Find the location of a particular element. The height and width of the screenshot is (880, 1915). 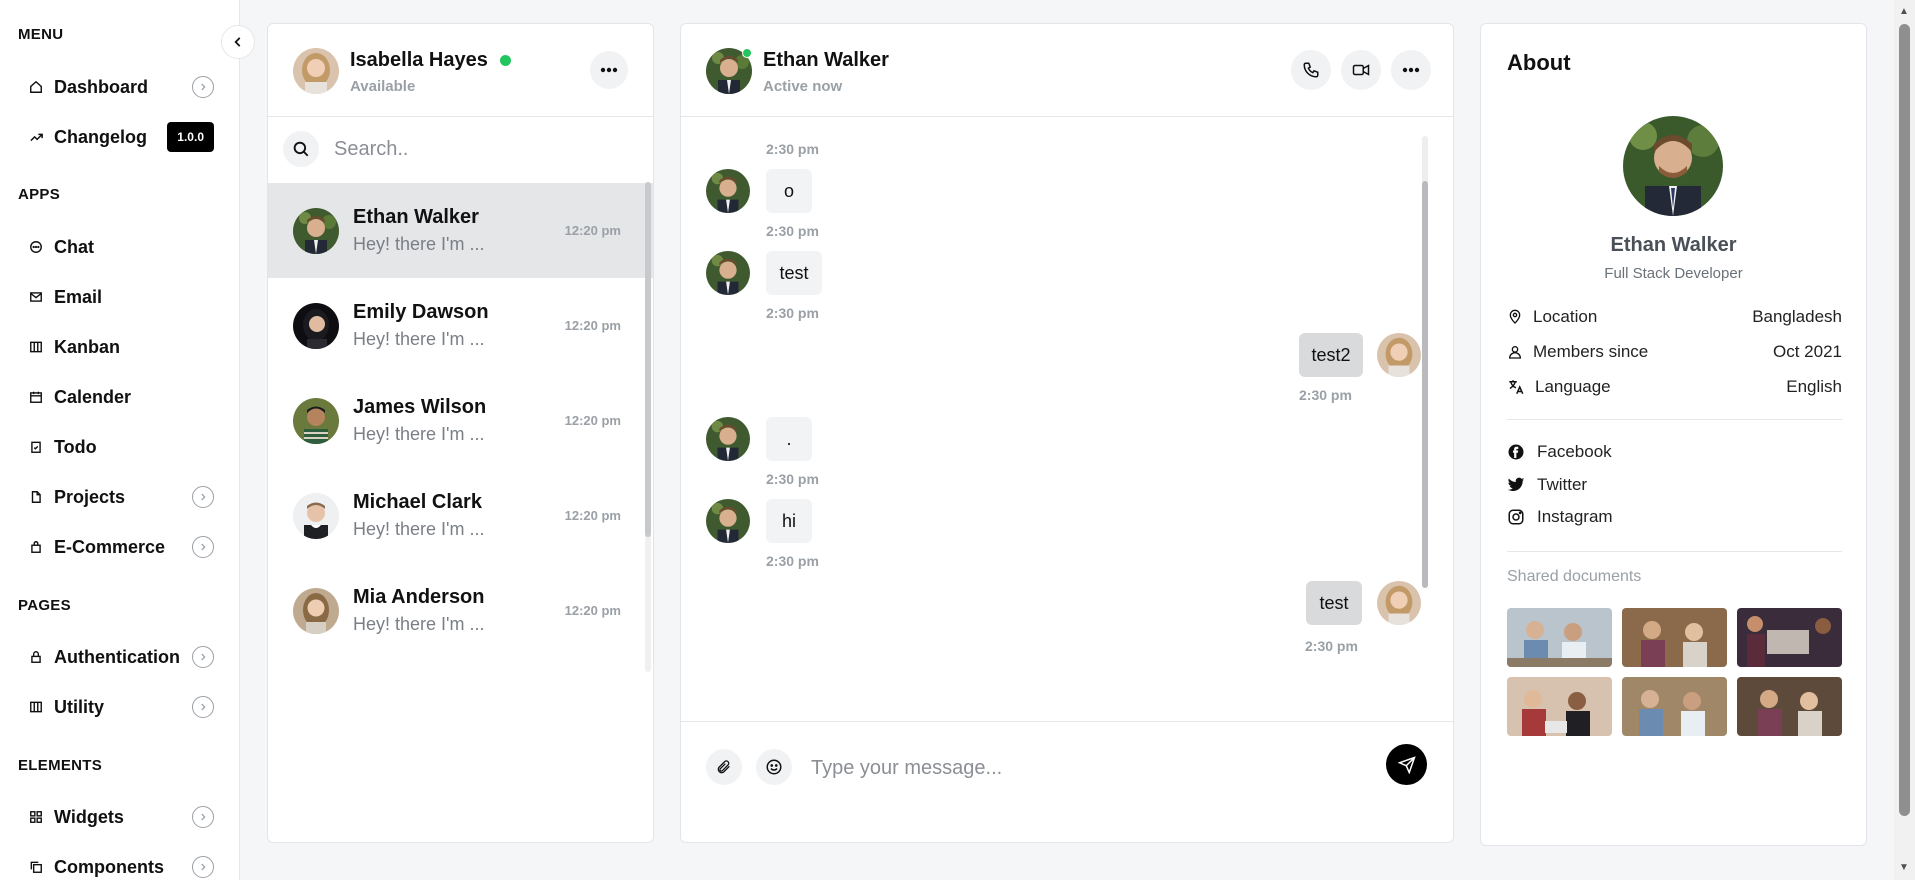

search-row is located at coordinates (460, 150).